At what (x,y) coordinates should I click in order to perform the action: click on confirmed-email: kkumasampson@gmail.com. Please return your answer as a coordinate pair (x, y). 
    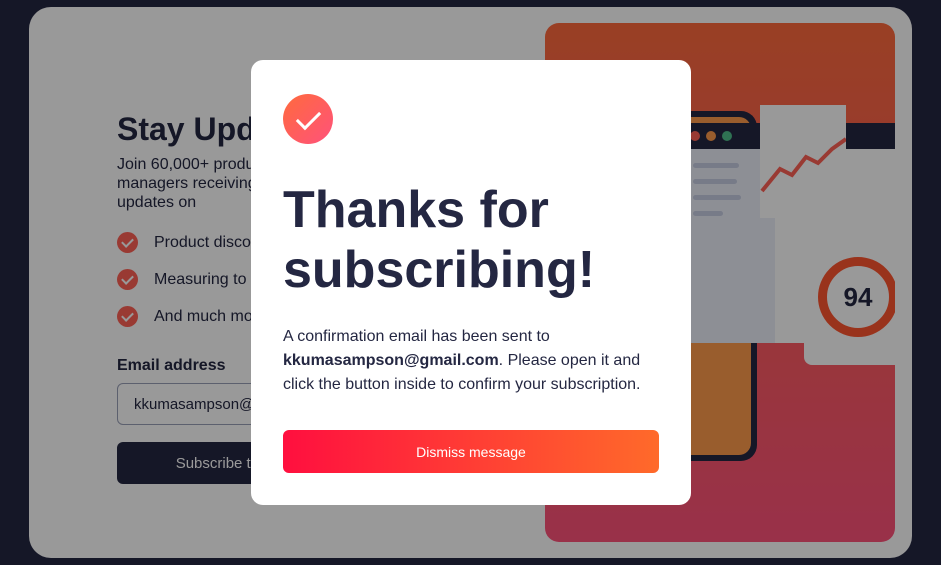
    Looking at the image, I should click on (391, 360).